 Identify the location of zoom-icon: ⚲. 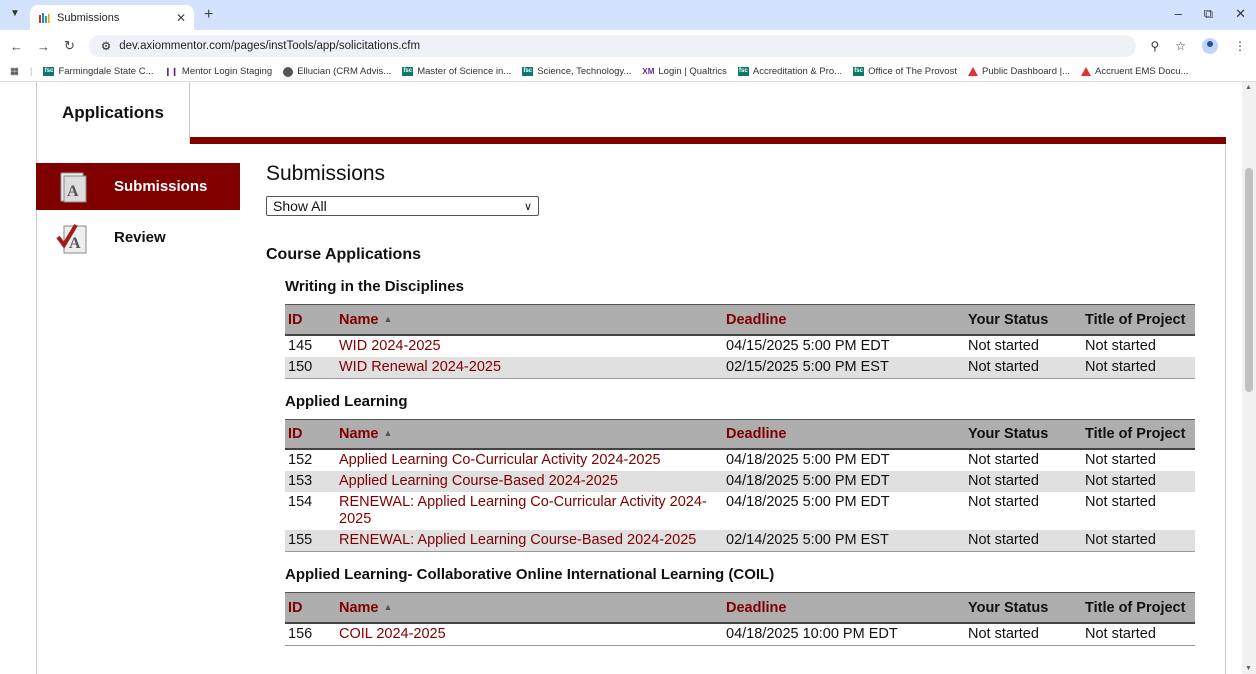
(1154, 46).